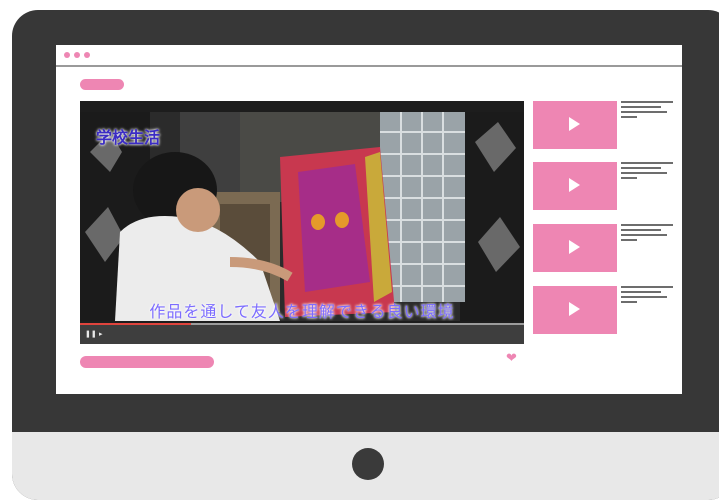 The width and height of the screenshot is (719, 500). Describe the element at coordinates (102, 84) in the screenshot. I see `category-tag` at that location.